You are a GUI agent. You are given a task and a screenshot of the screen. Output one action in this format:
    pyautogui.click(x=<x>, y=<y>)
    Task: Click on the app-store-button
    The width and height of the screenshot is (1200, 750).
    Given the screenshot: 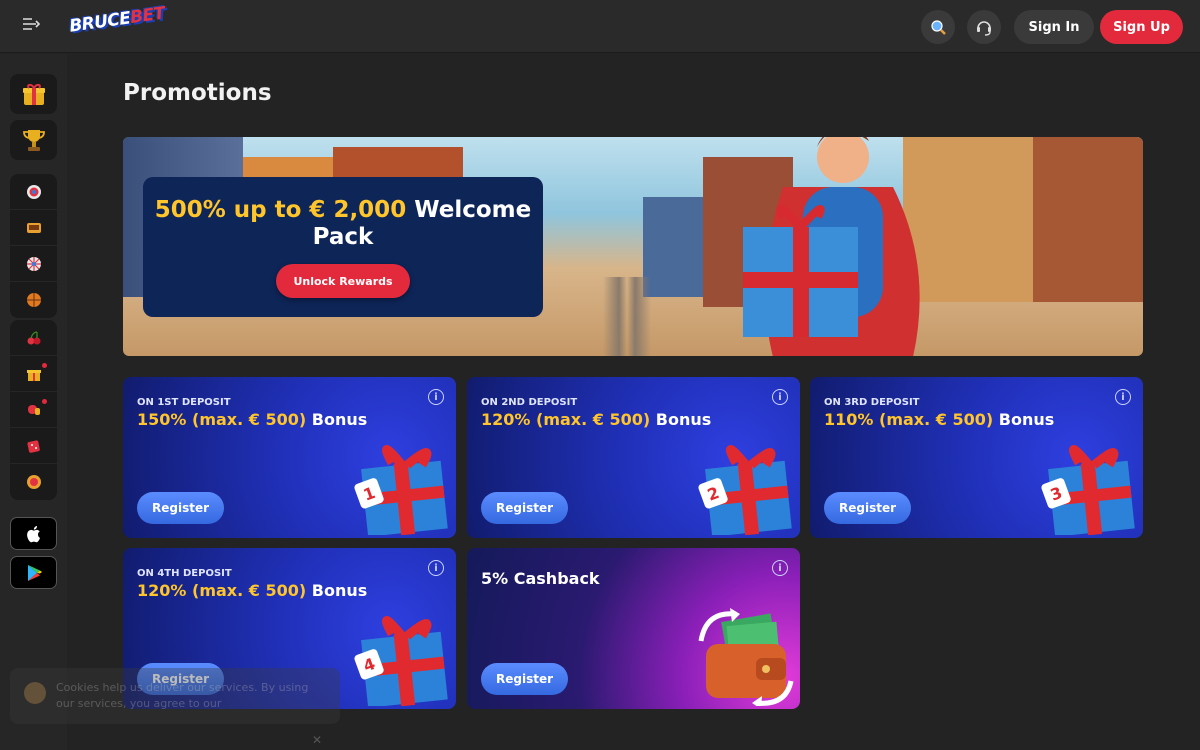 What is the action you would take?
    pyautogui.click(x=33, y=533)
    